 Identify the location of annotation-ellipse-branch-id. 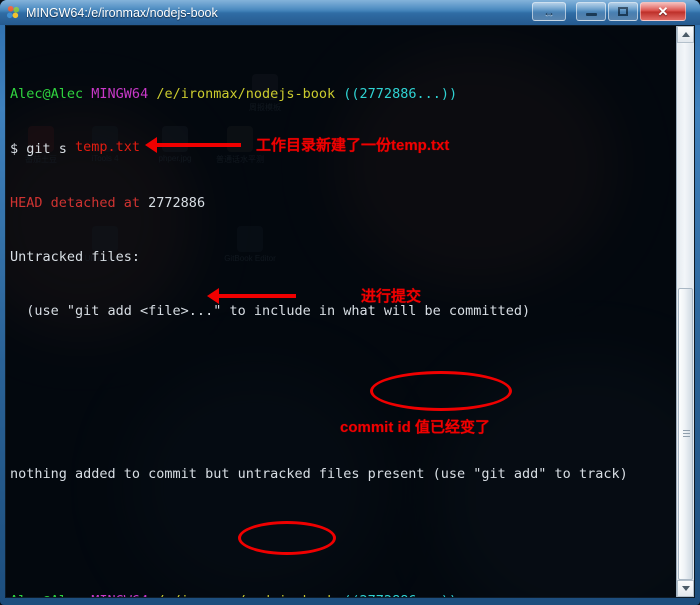
(441, 391).